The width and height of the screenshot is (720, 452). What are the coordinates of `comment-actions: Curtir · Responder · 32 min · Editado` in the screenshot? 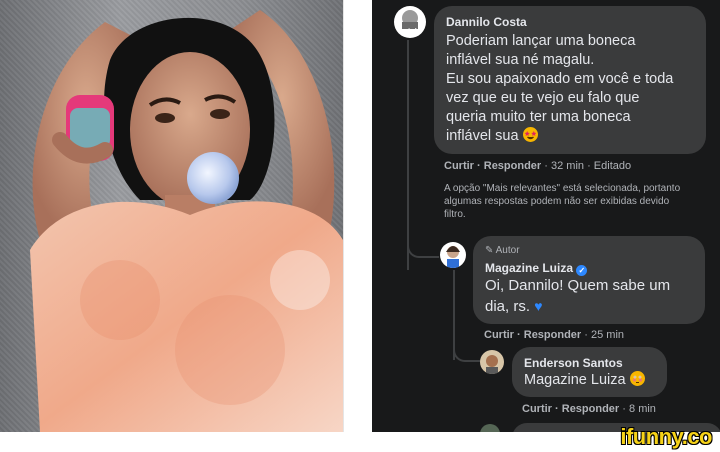 It's located at (538, 166).